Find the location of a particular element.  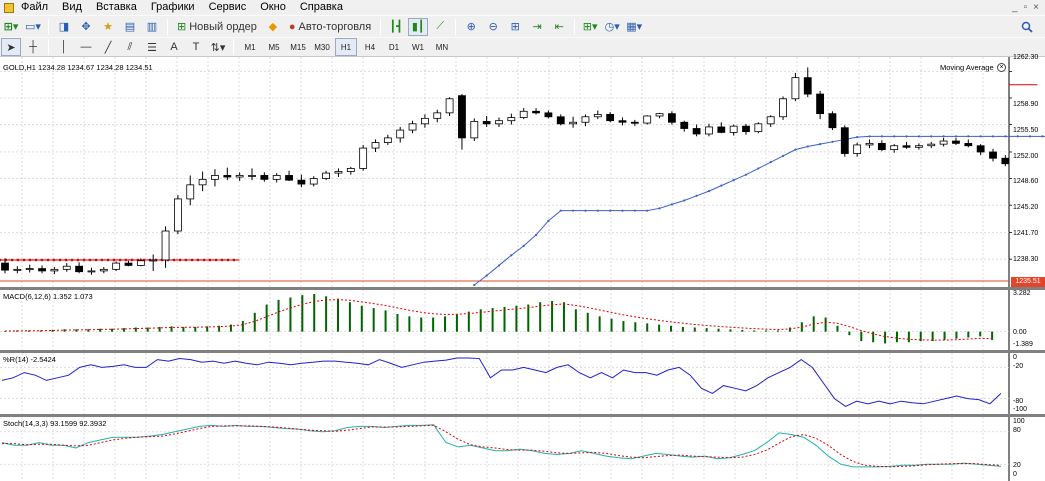

fibonacci-icon: ☰ is located at coordinates (152, 47).